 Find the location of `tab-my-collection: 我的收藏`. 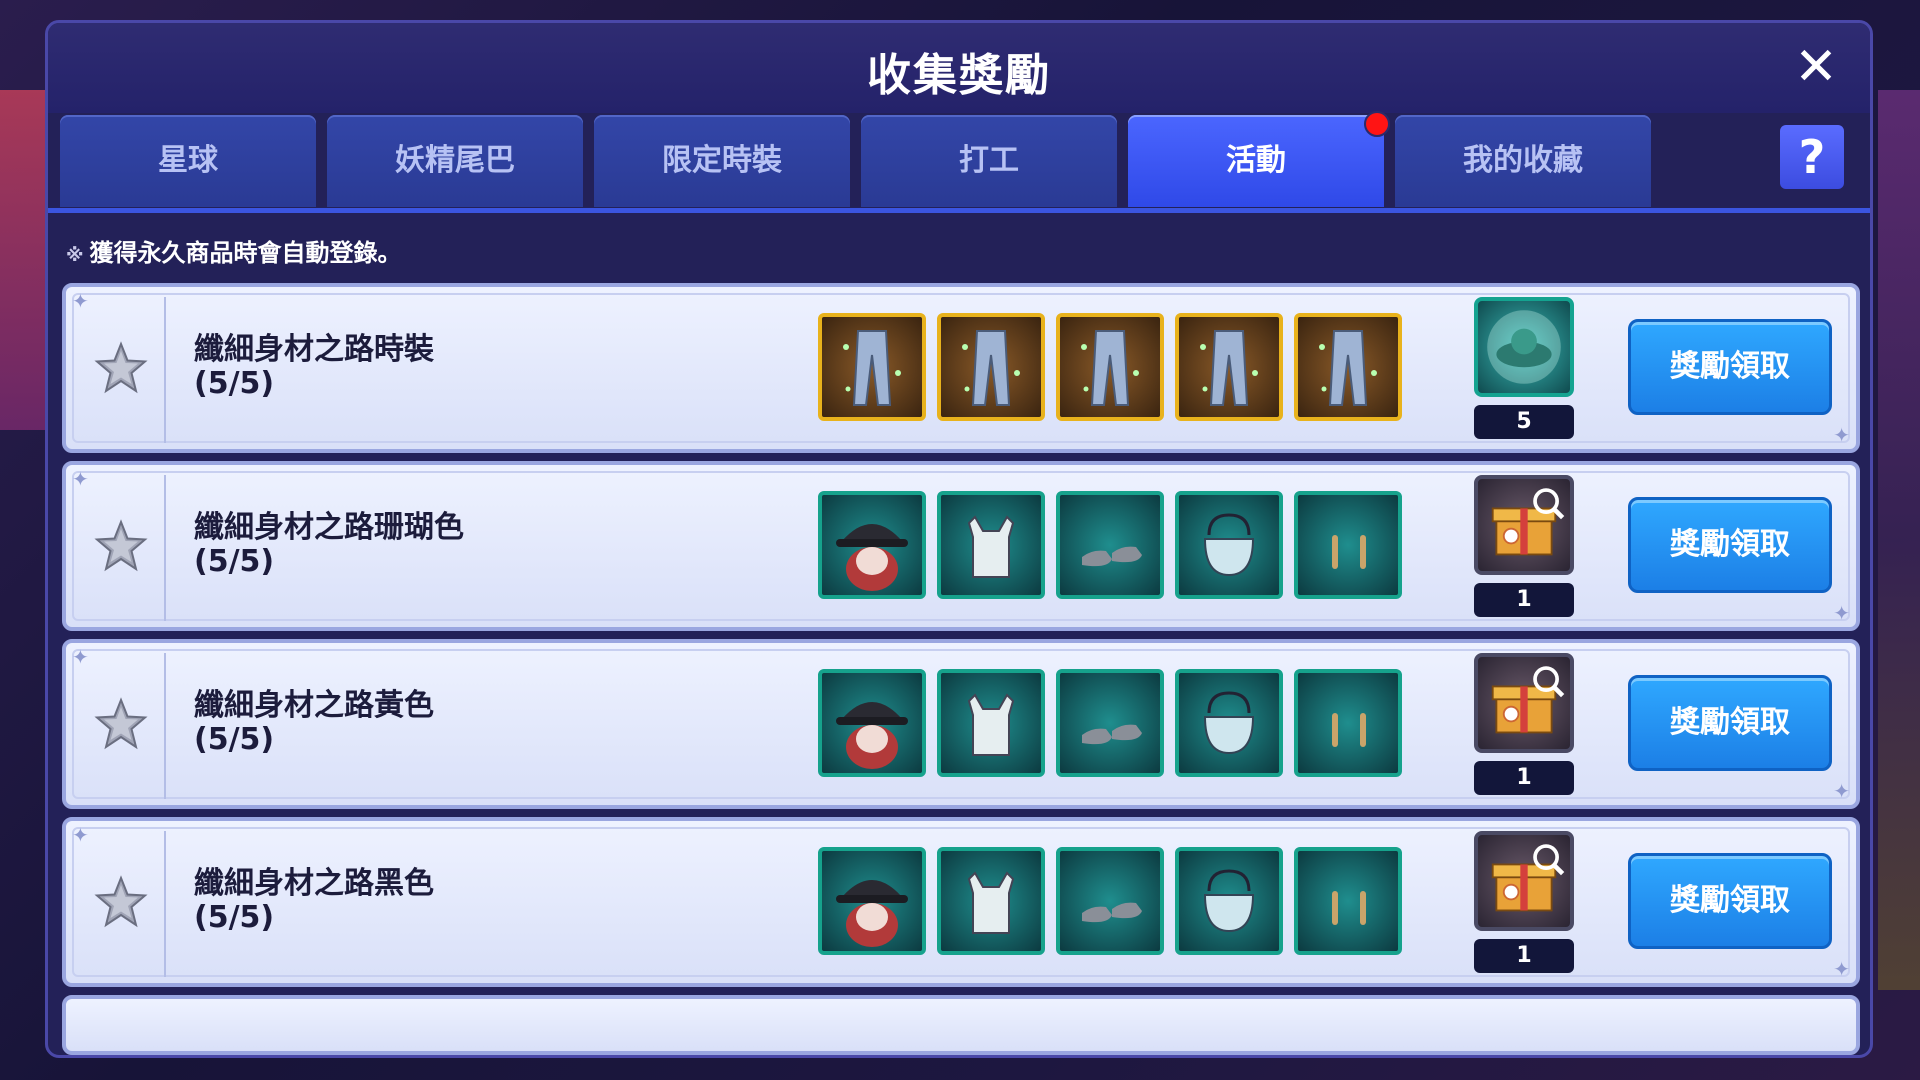

tab-my-collection: 我的收藏 is located at coordinates (1523, 161).